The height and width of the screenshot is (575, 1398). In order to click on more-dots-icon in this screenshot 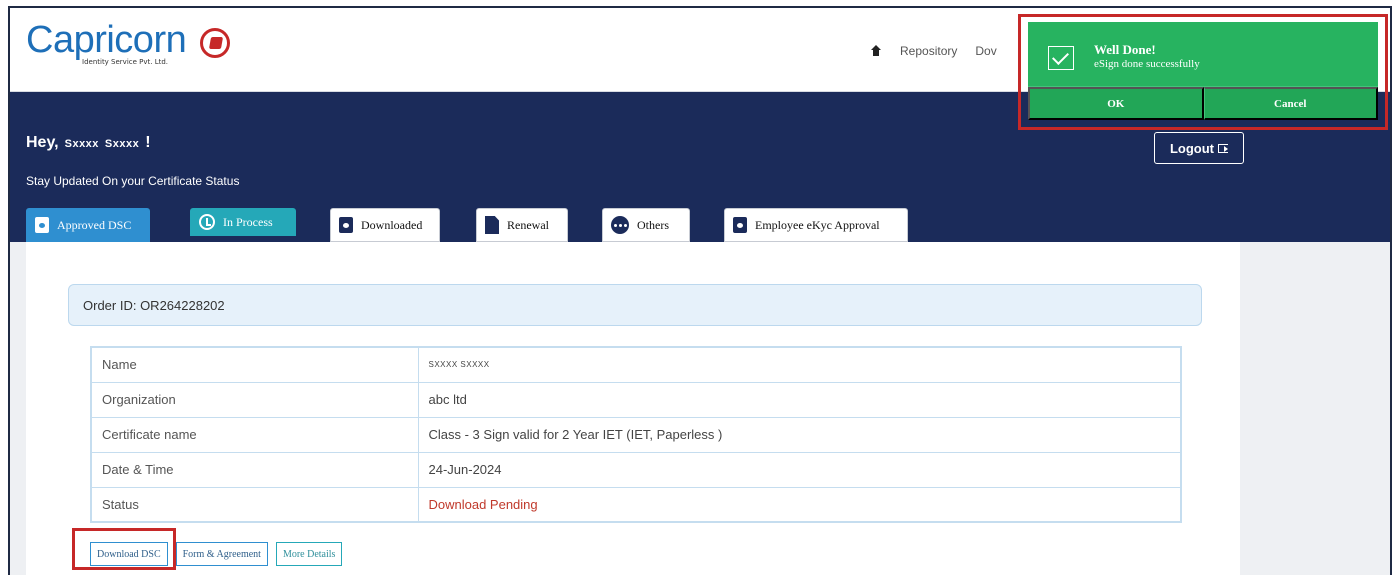, I will do `click(620, 225)`.